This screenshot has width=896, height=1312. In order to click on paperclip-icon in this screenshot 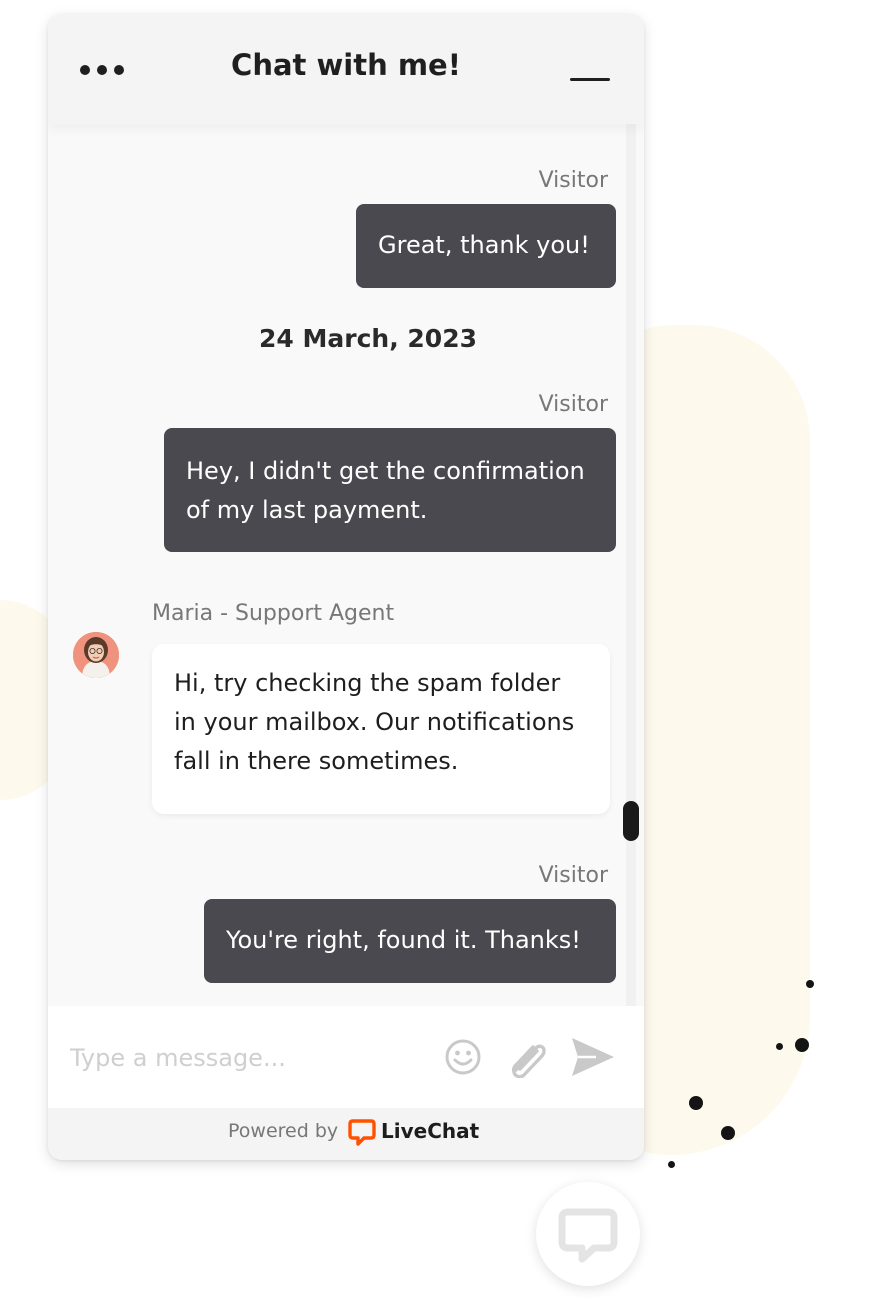, I will do `click(528, 1060)`.